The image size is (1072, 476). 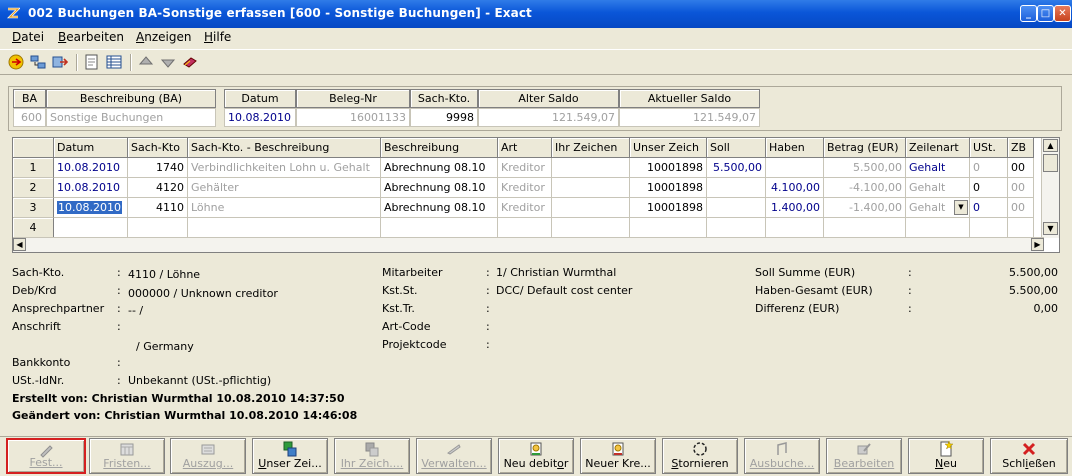 What do you see at coordinates (668, 228) in the screenshot?
I see `cell-unser-zeichen` at bounding box center [668, 228].